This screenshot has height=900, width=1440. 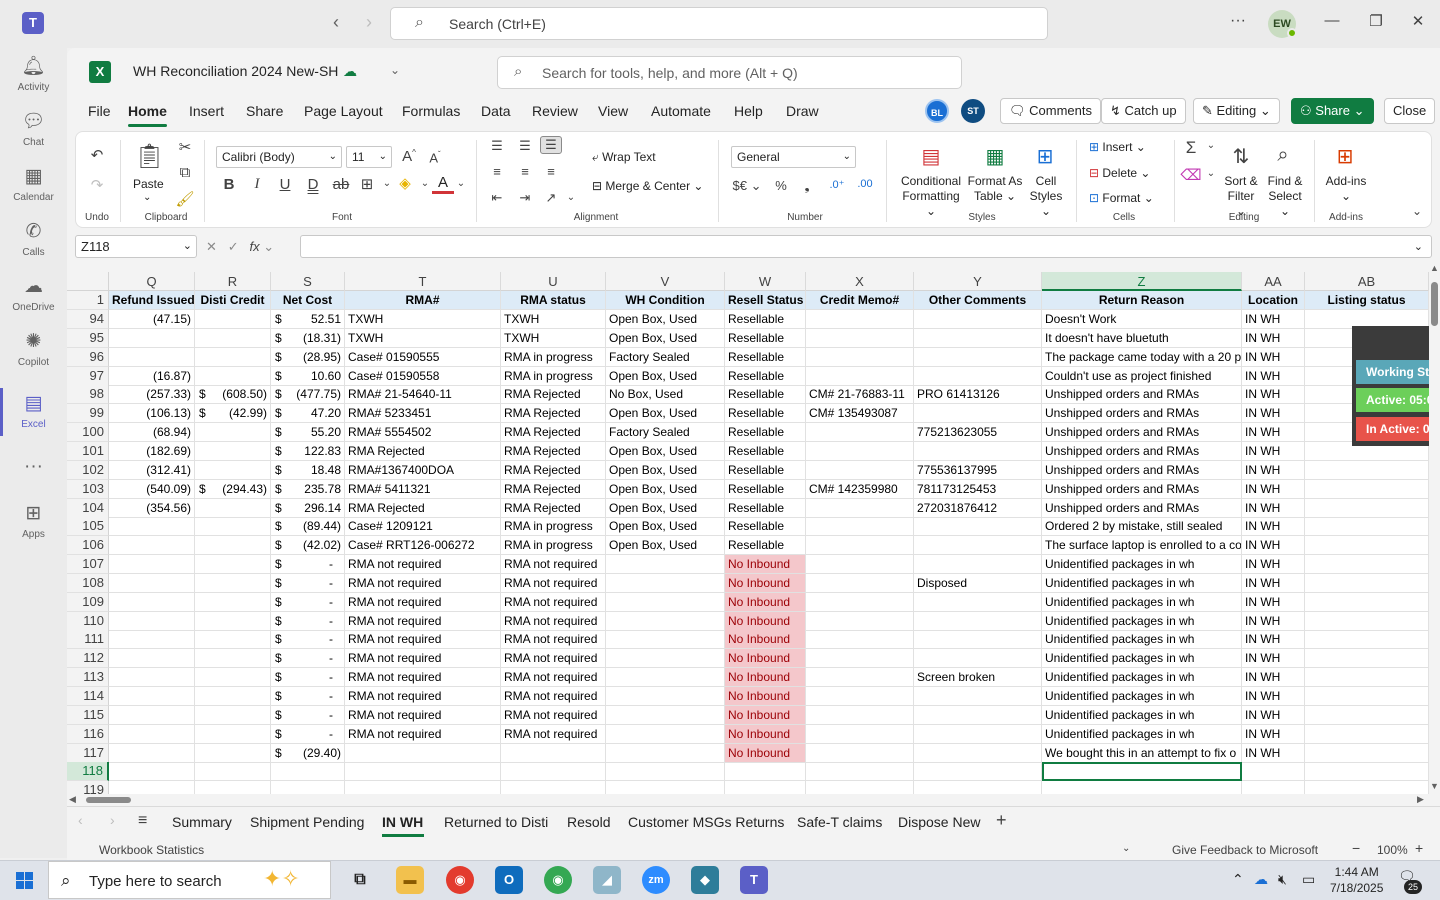 What do you see at coordinates (706, 822) in the screenshot?
I see `sheet-tab-customer-msgs-returns: Customer MSGs Returns` at bounding box center [706, 822].